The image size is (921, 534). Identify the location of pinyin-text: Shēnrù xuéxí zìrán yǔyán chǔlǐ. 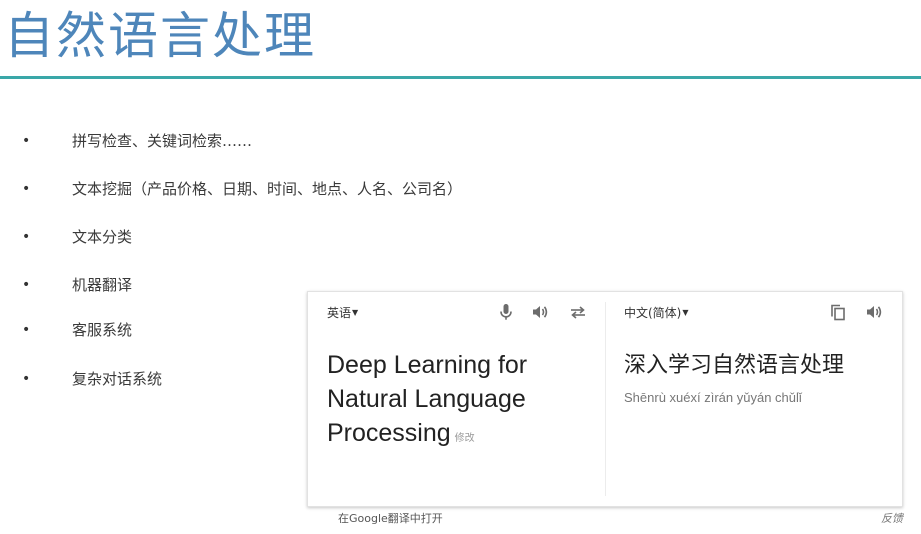
(713, 397).